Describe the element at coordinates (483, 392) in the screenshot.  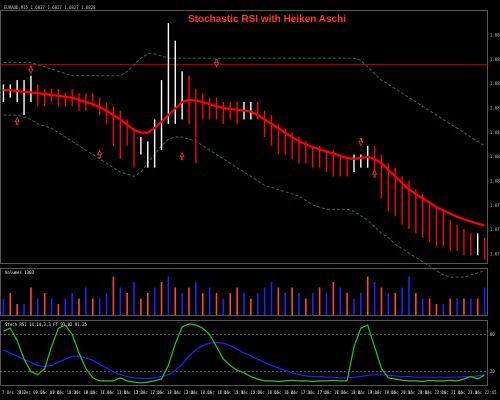
I see `time-tick-label: 7 Dec 22:45` at that location.